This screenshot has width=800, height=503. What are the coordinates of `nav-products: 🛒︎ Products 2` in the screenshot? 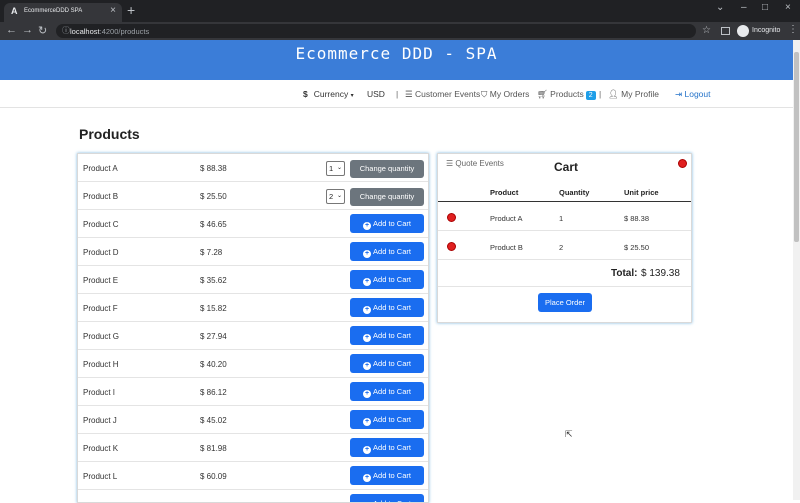 It's located at (566, 94).